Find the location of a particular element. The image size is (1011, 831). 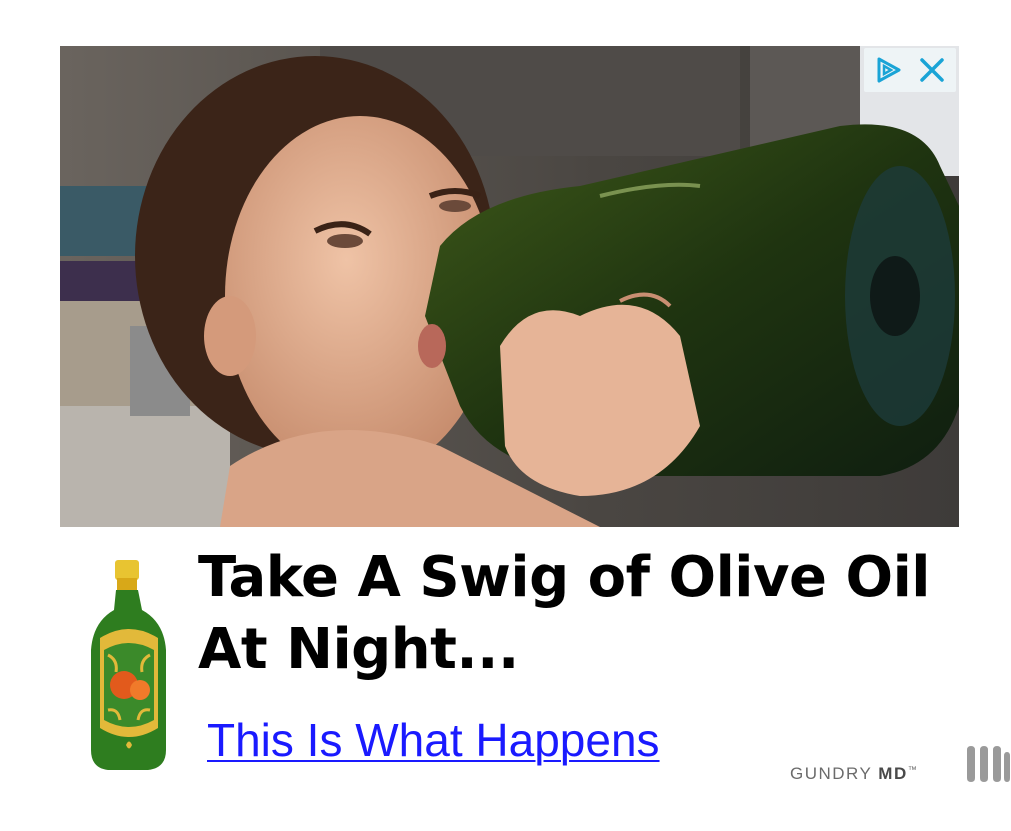

brand-logo: GUNDRY MD™ is located at coordinates (853, 774).